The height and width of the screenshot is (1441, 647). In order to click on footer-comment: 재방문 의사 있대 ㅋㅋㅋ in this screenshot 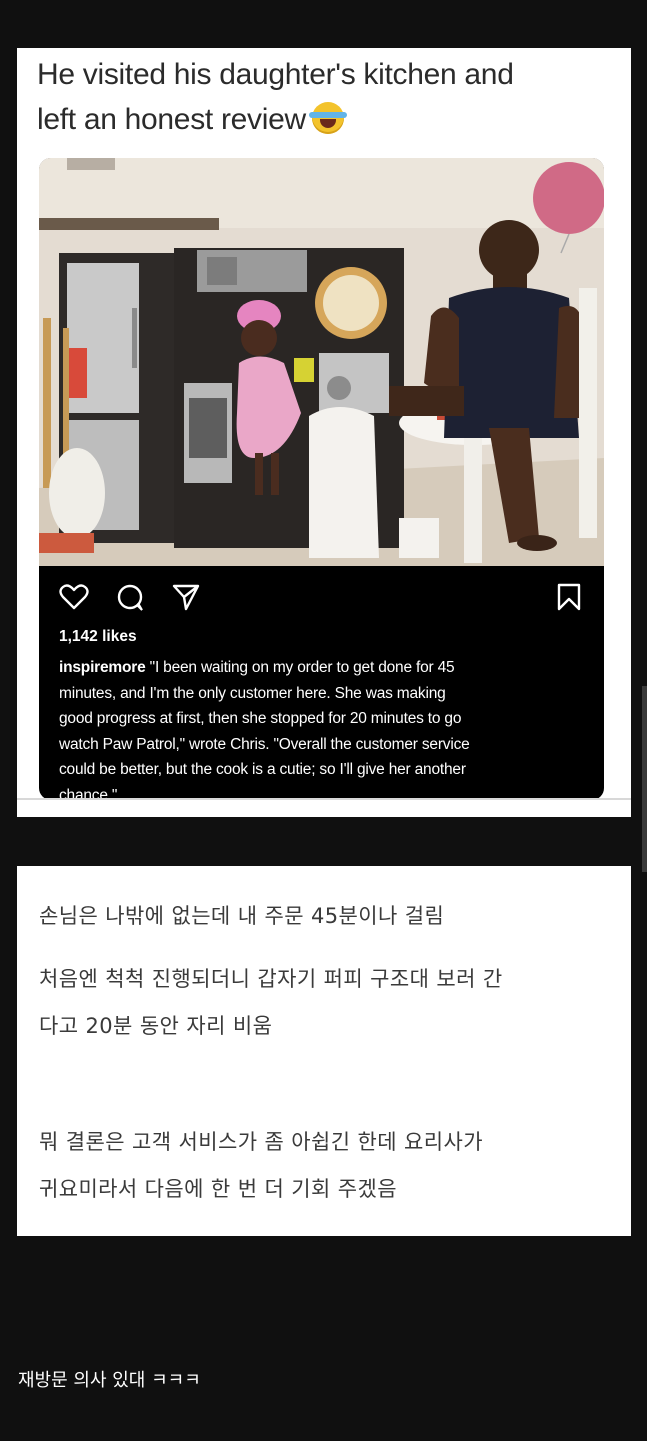, I will do `click(109, 1380)`.